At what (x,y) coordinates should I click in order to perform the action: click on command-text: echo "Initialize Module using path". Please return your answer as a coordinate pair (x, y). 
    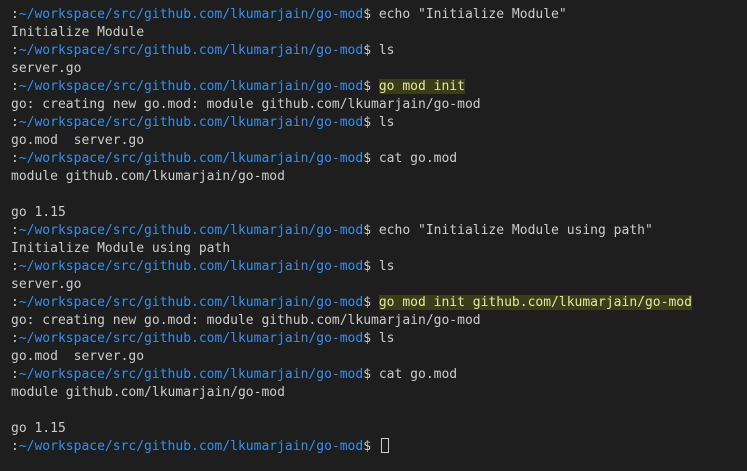
    Looking at the image, I should click on (515, 230).